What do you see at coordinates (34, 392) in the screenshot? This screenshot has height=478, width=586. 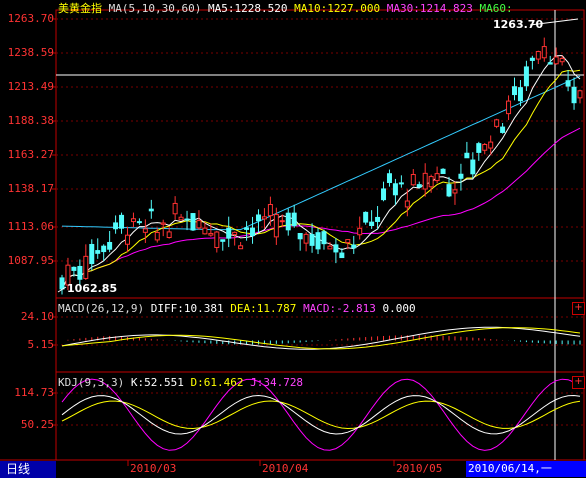 I see `kdj-tick: 114.73` at bounding box center [34, 392].